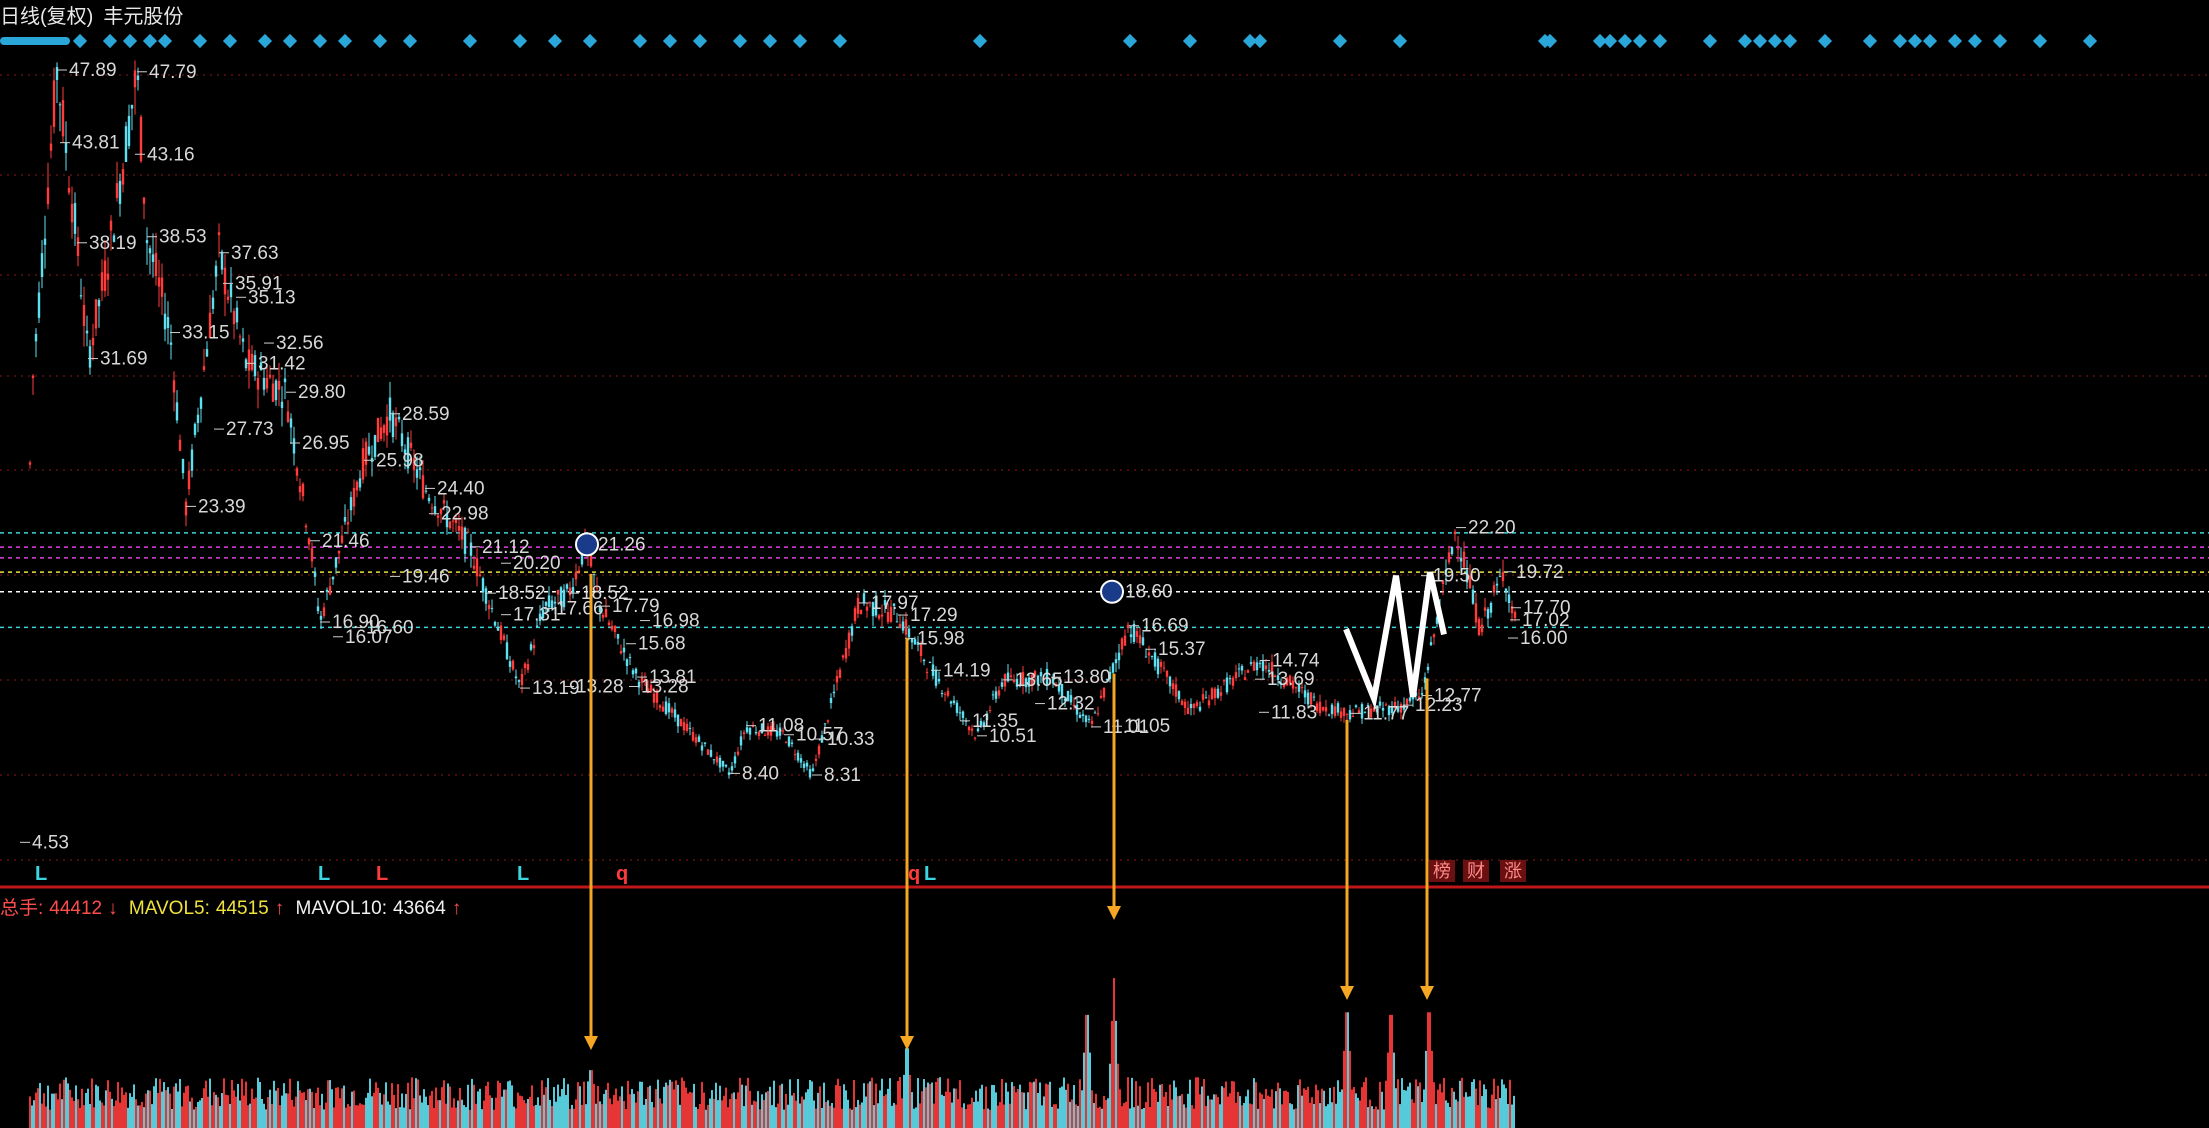 The height and width of the screenshot is (1128, 2209). Describe the element at coordinates (665, 686) in the screenshot. I see `price-label: 13.28` at that location.